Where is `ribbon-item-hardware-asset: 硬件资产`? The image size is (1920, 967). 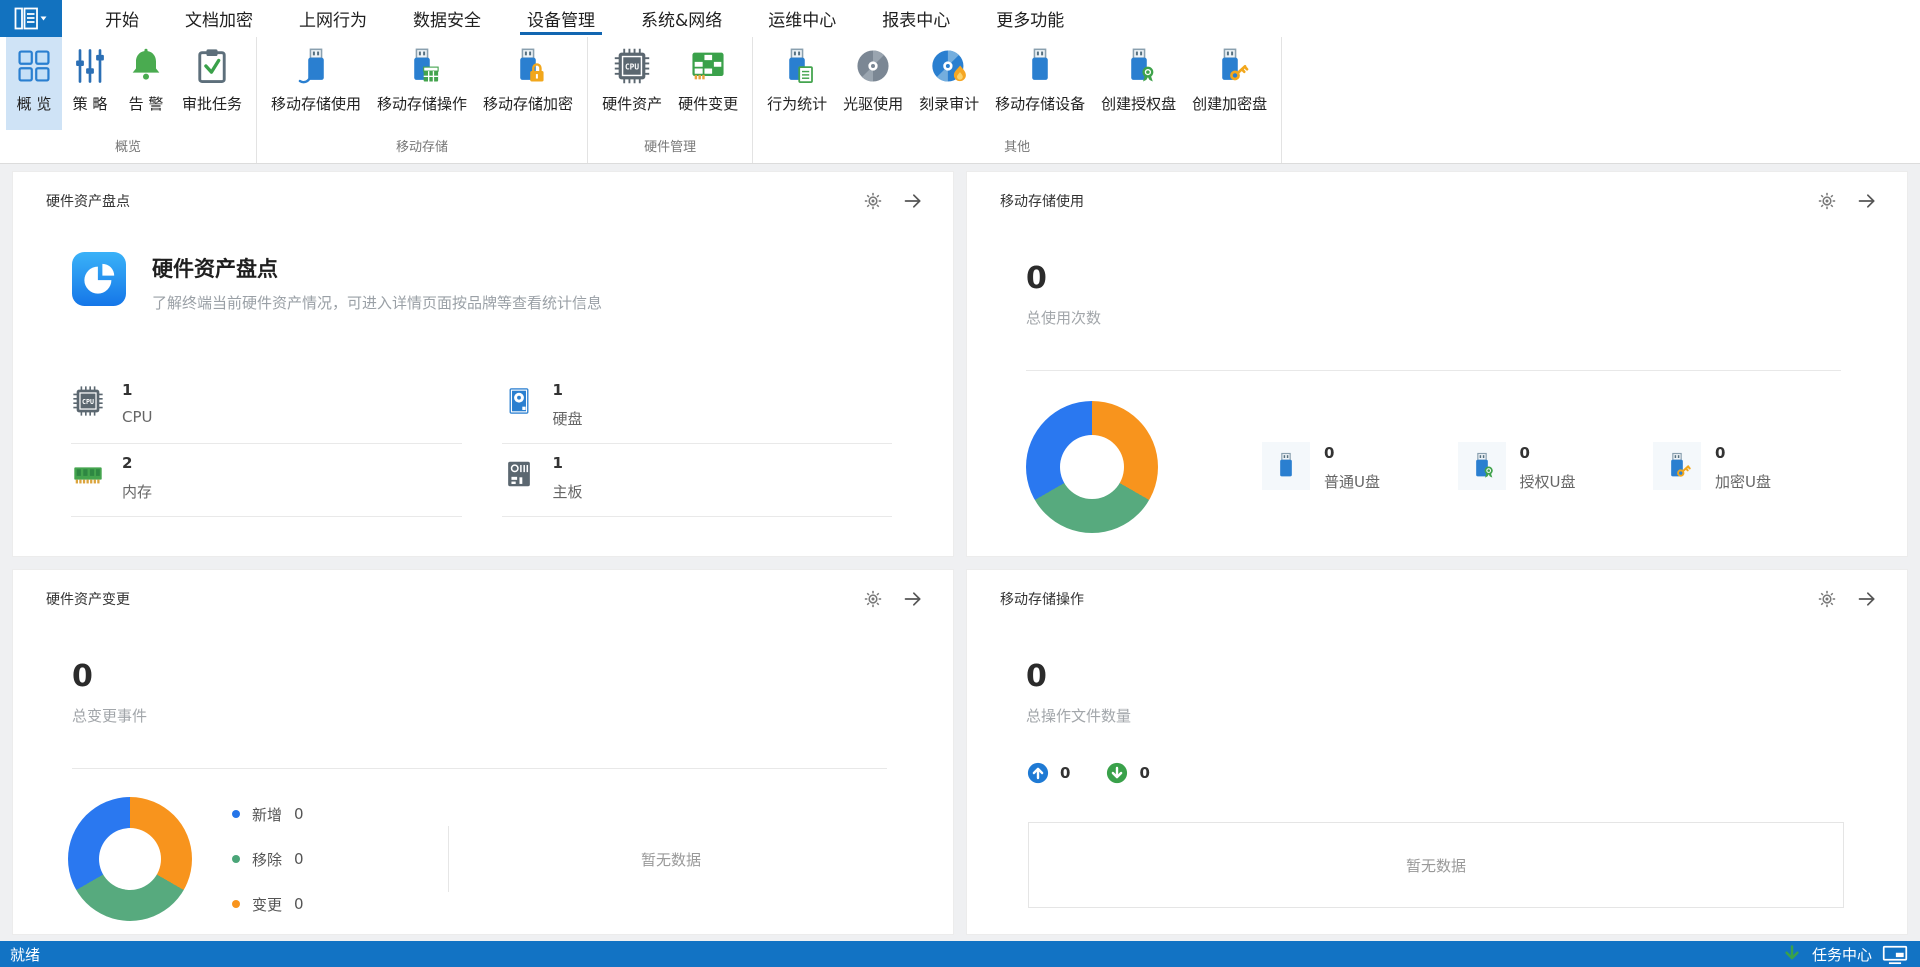
ribbon-item-hardware-asset: 硬件资产 is located at coordinates (632, 83).